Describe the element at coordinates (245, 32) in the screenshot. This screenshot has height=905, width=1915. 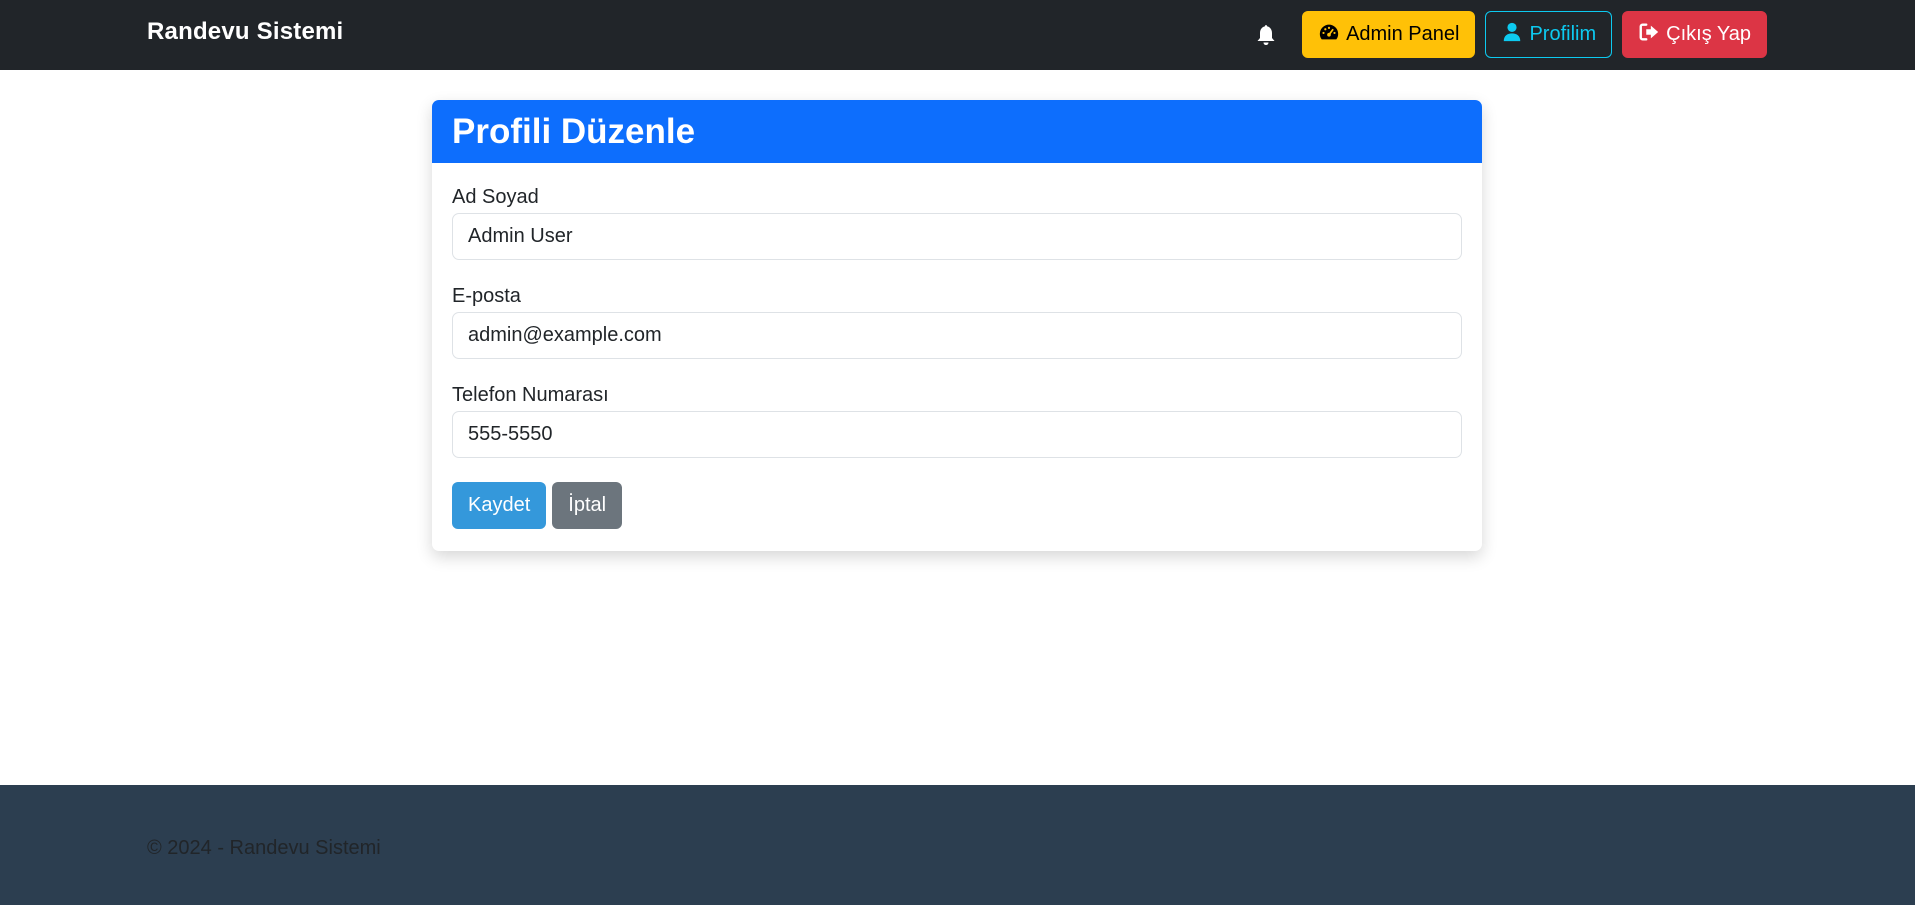
I see `brand-link: Randevu Sistemi` at that location.